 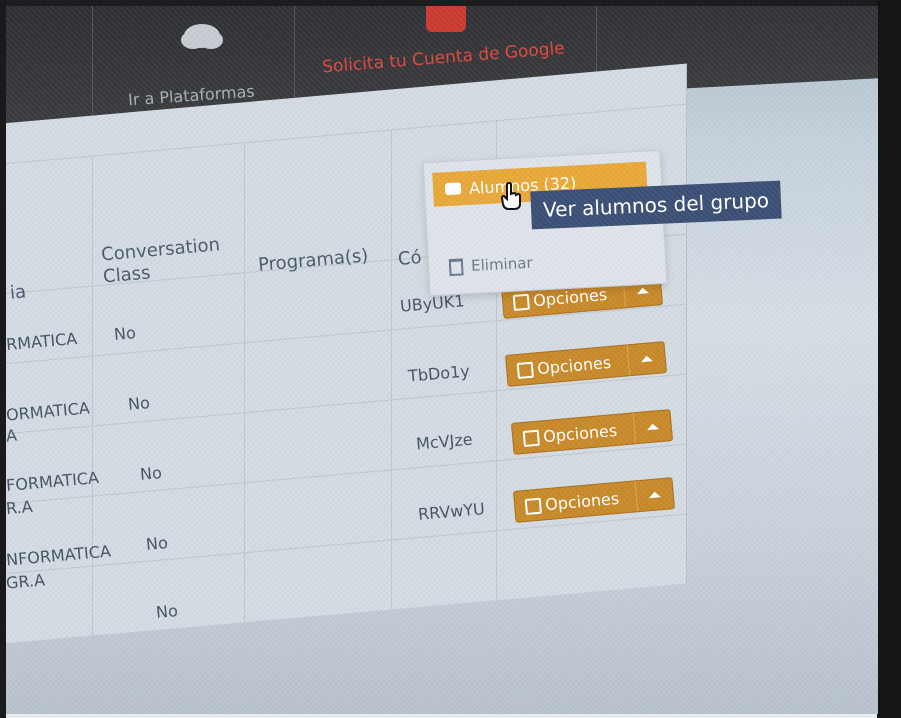 I want to click on trash-icon, so click(x=456, y=266).